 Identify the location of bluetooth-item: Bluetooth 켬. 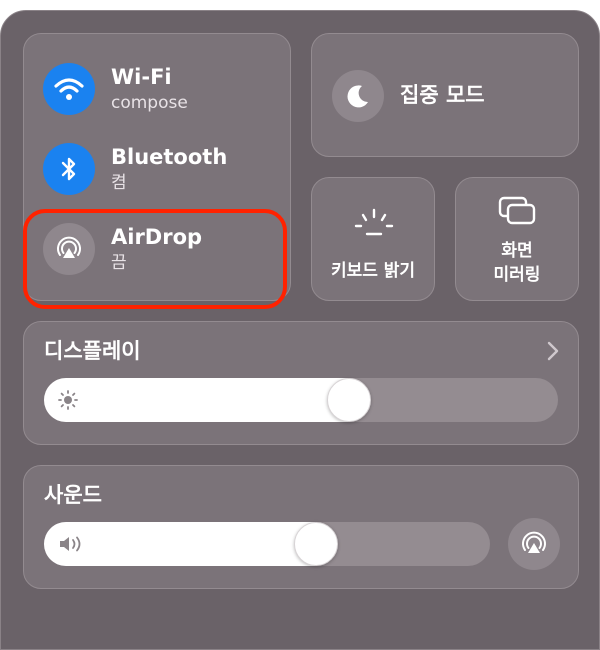
(135, 169).